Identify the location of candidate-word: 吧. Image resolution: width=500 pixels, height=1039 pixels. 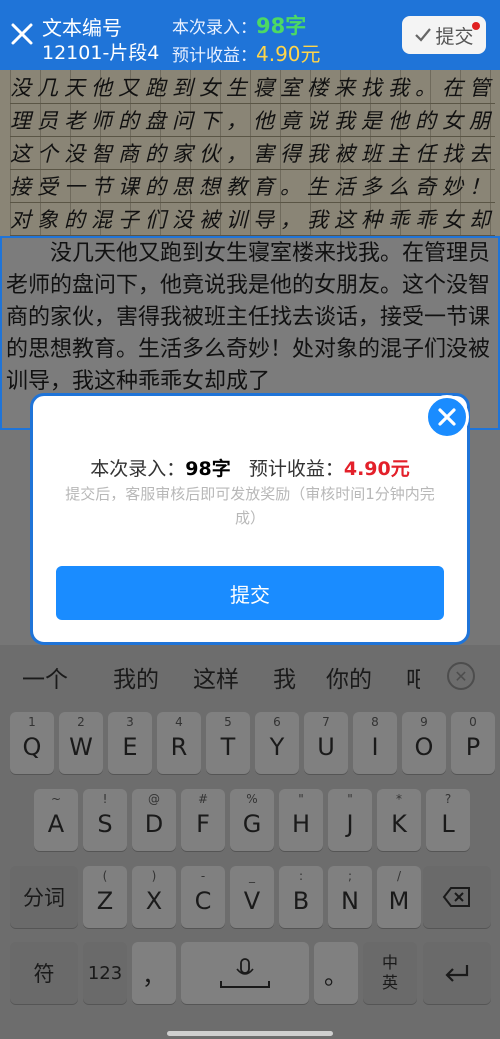
(413, 677).